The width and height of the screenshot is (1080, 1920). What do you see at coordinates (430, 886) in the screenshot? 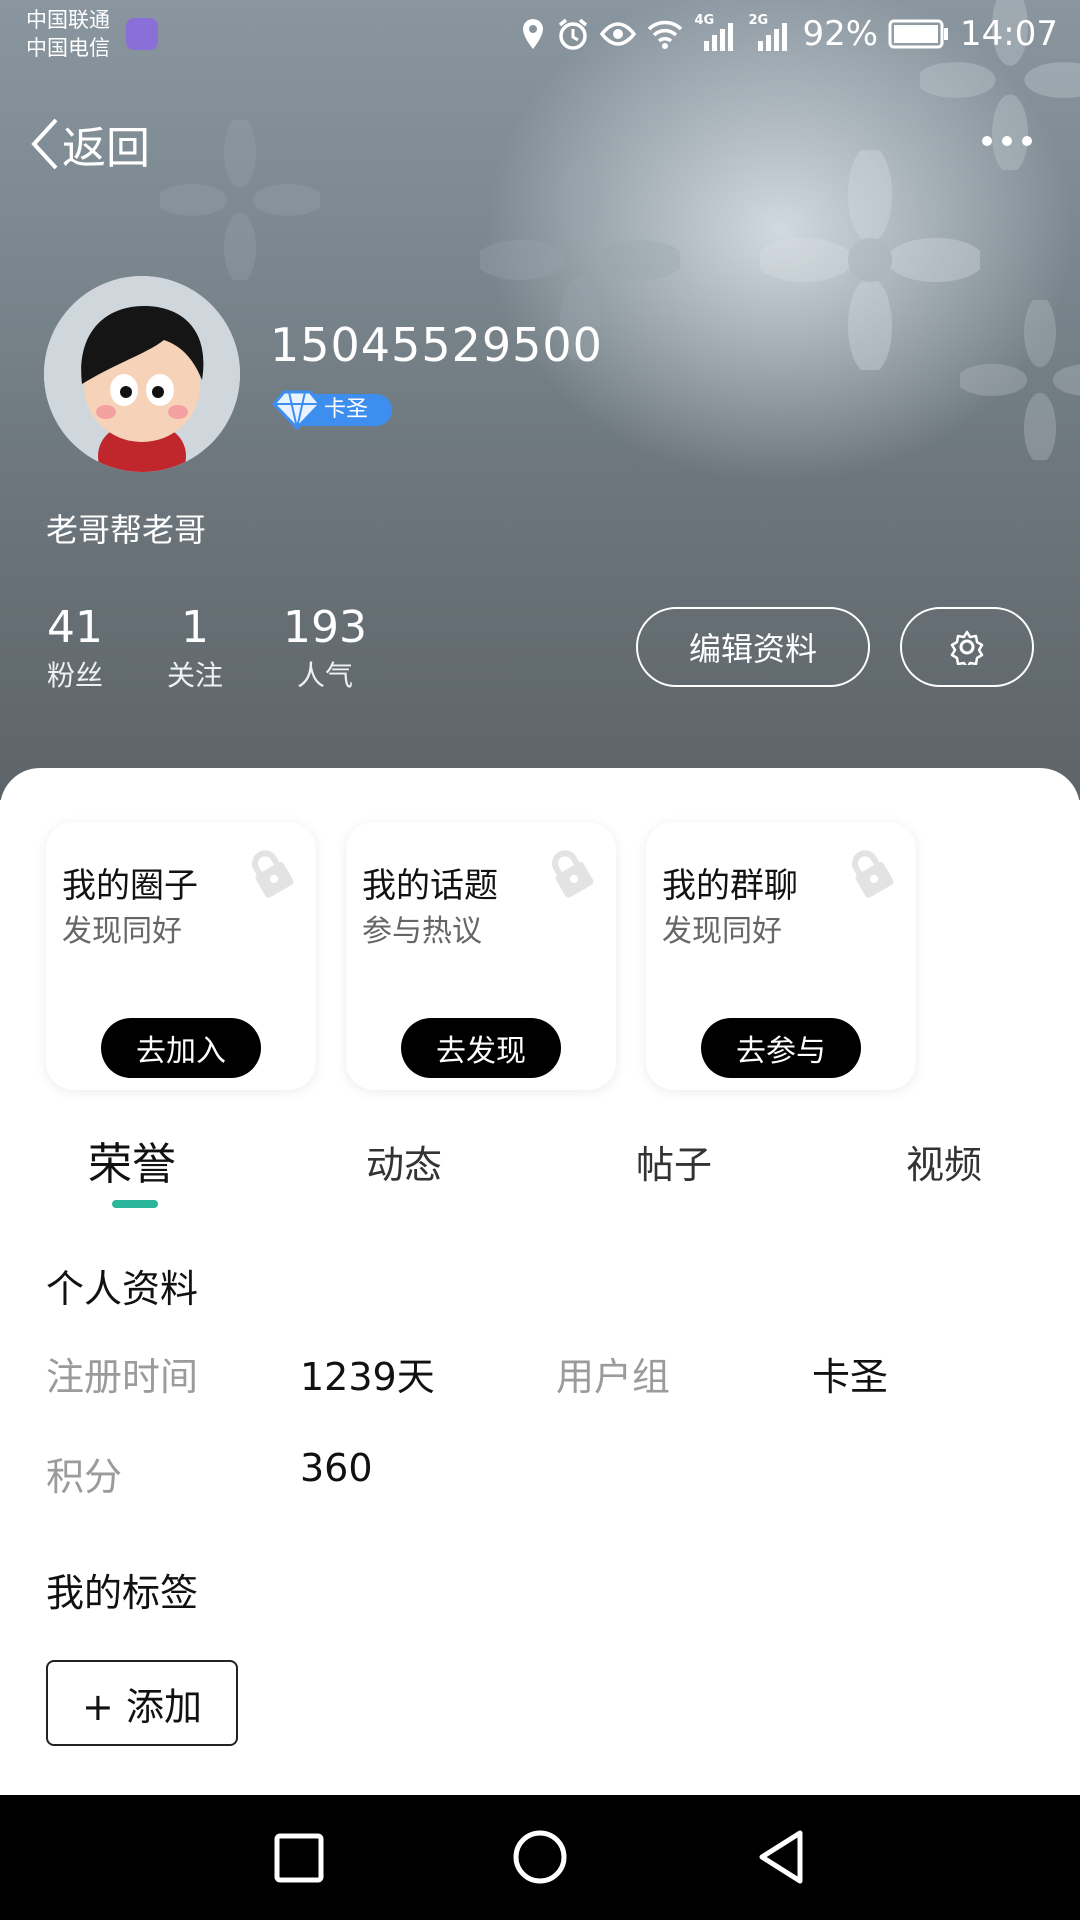
I see `card-title: 我的话题` at bounding box center [430, 886].